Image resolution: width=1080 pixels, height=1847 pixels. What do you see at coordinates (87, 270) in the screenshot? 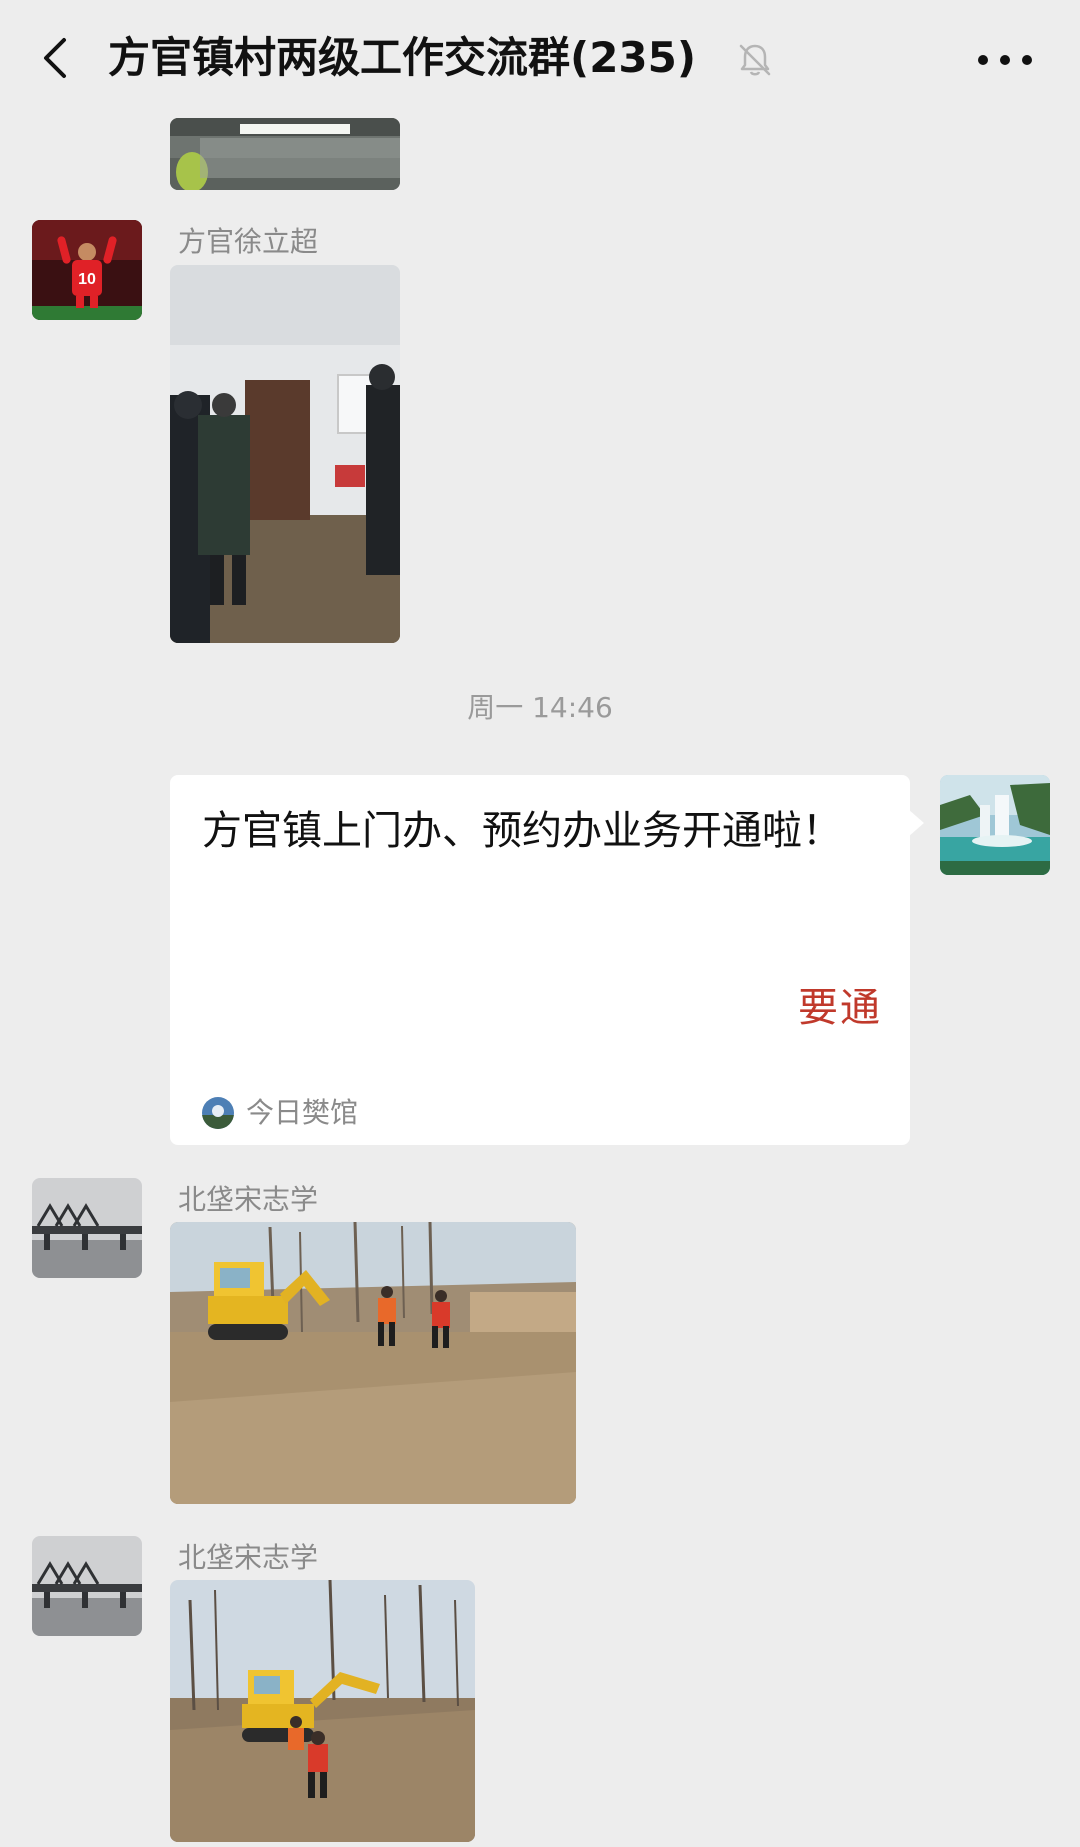
I see `avatar: 10` at bounding box center [87, 270].